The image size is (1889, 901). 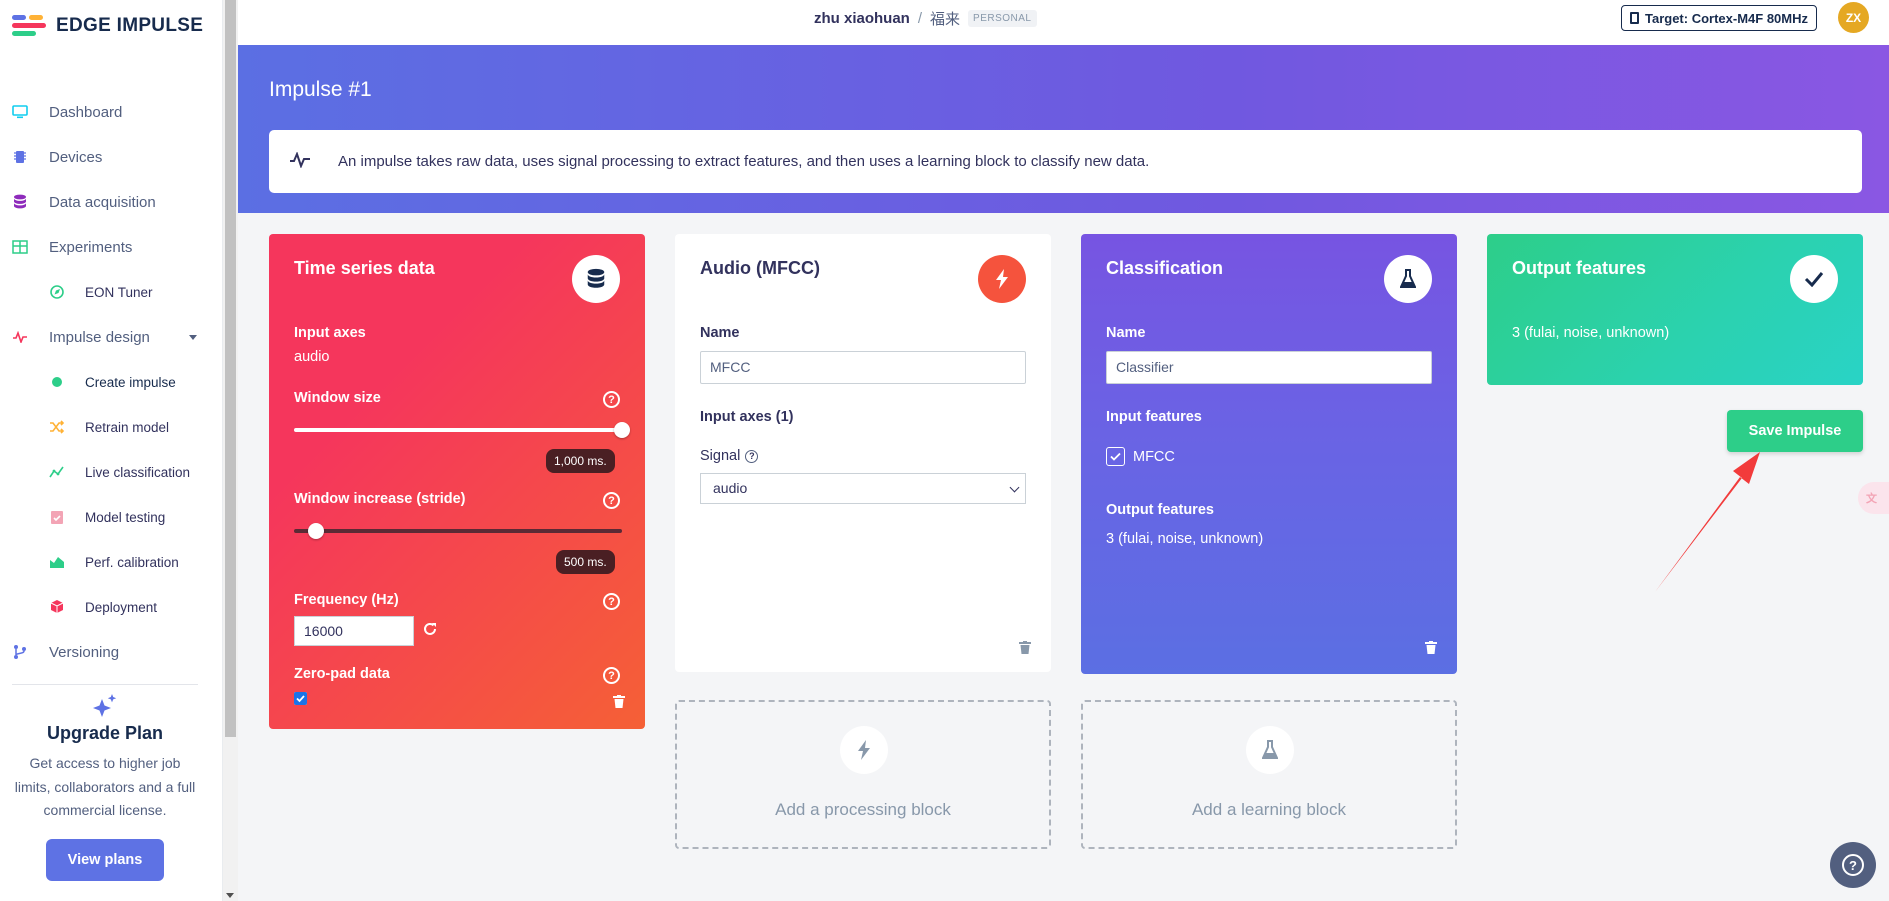 I want to click on sidebar-item-label: Impulse design, so click(x=99, y=337).